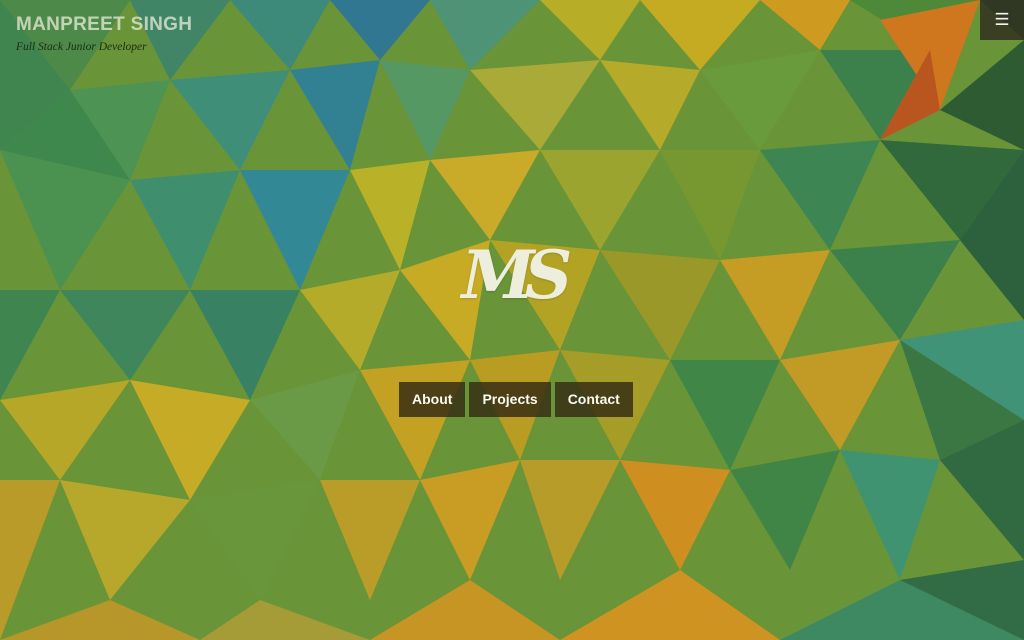 This screenshot has height=640, width=1024. What do you see at coordinates (593, 399) in the screenshot?
I see `nav-contact-button: Contact` at bounding box center [593, 399].